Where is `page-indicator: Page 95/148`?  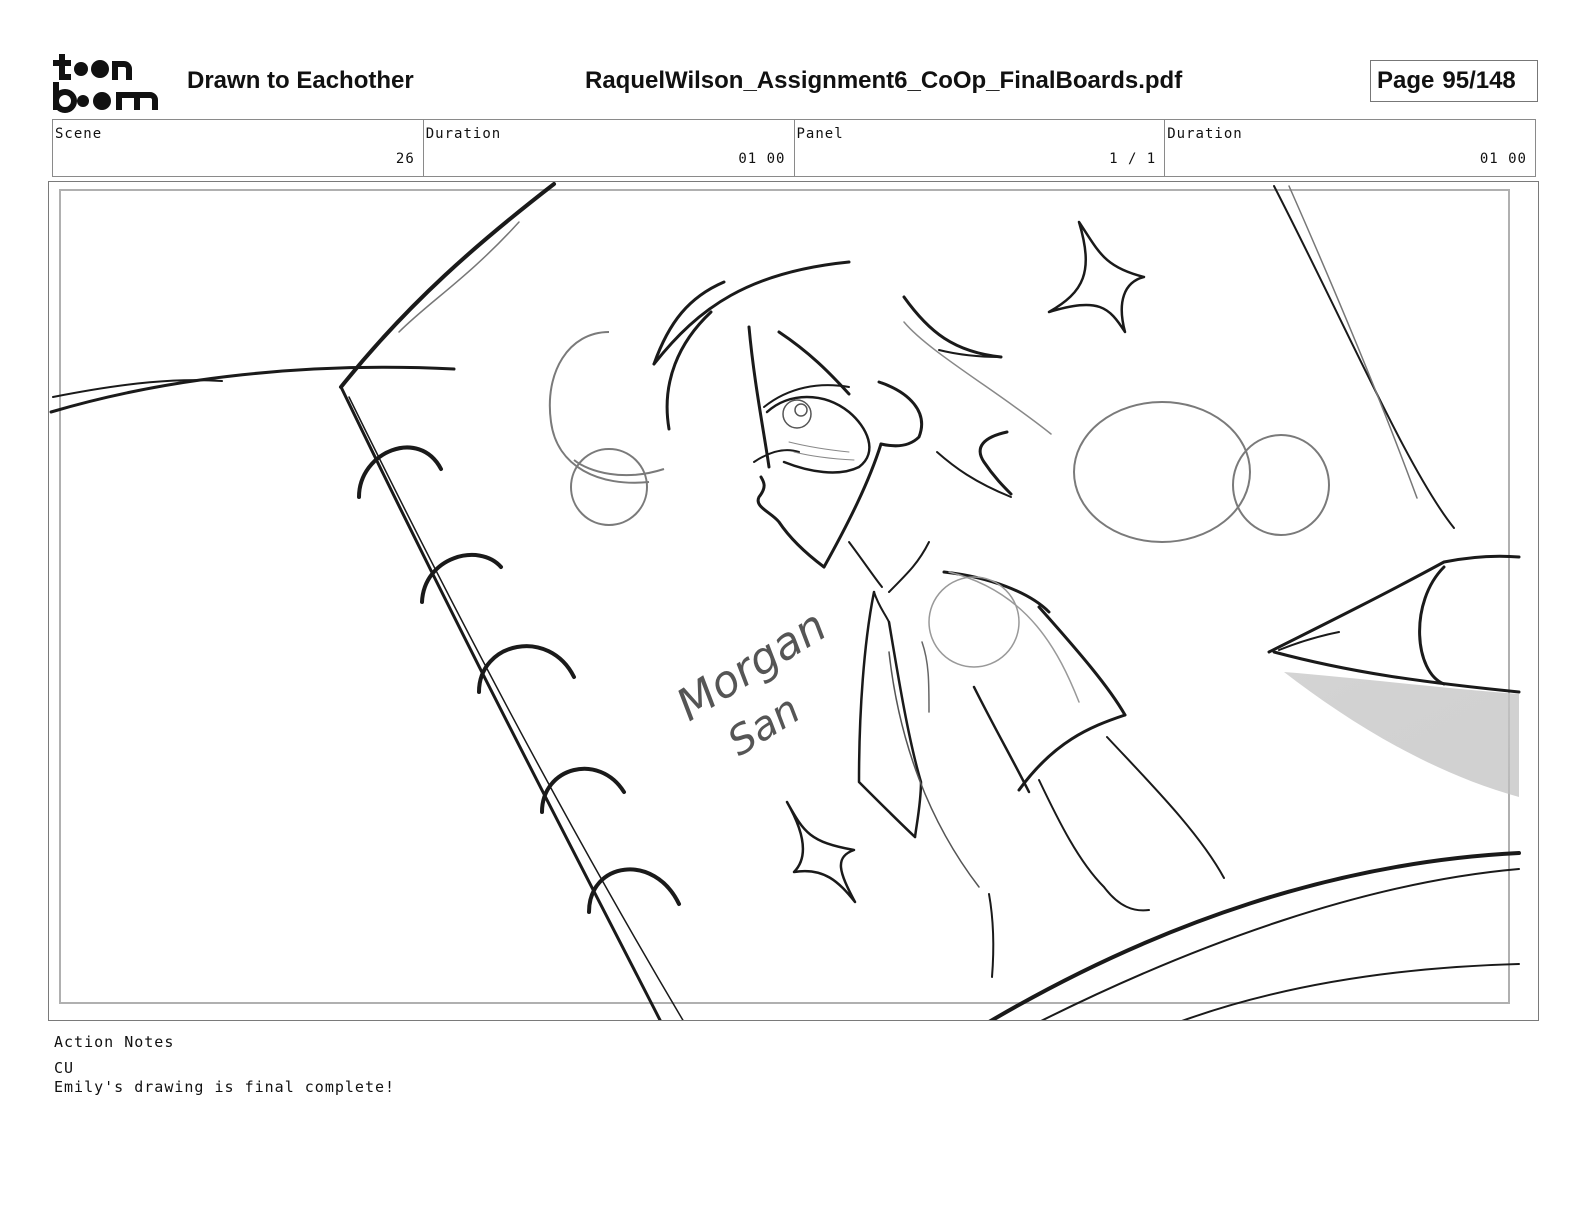 page-indicator: Page 95/148 is located at coordinates (1454, 81).